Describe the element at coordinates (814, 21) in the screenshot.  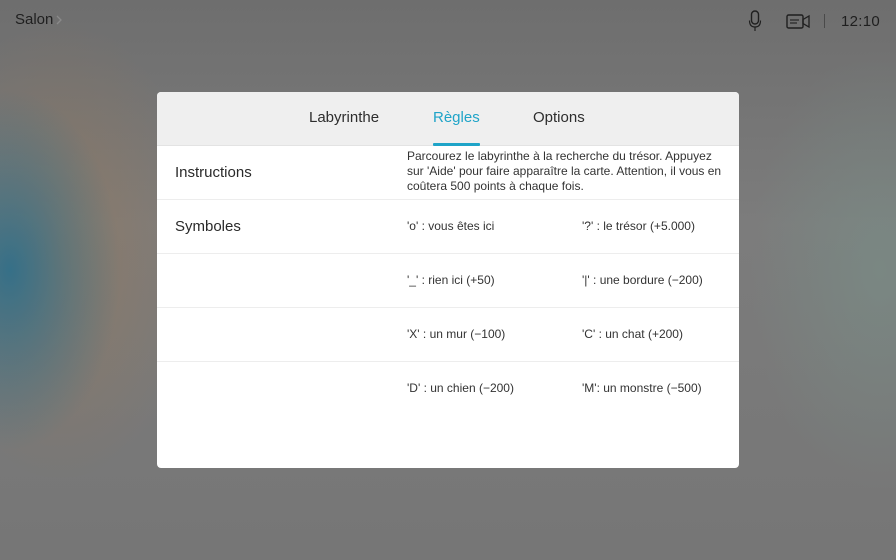
I see `status-area: 12:10` at that location.